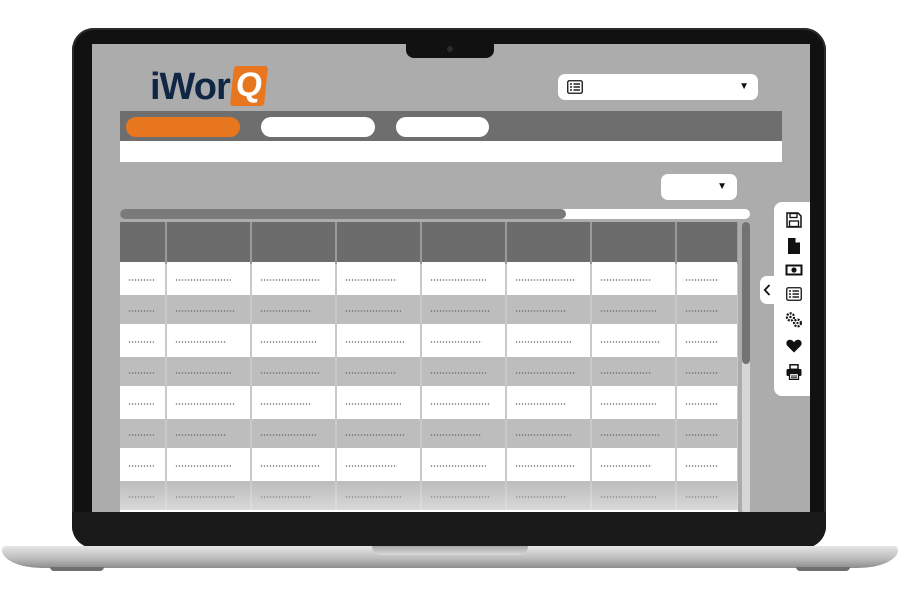 This screenshot has width=900, height=600. Describe the element at coordinates (658, 87) in the screenshot. I see `module-select: ▼` at that location.